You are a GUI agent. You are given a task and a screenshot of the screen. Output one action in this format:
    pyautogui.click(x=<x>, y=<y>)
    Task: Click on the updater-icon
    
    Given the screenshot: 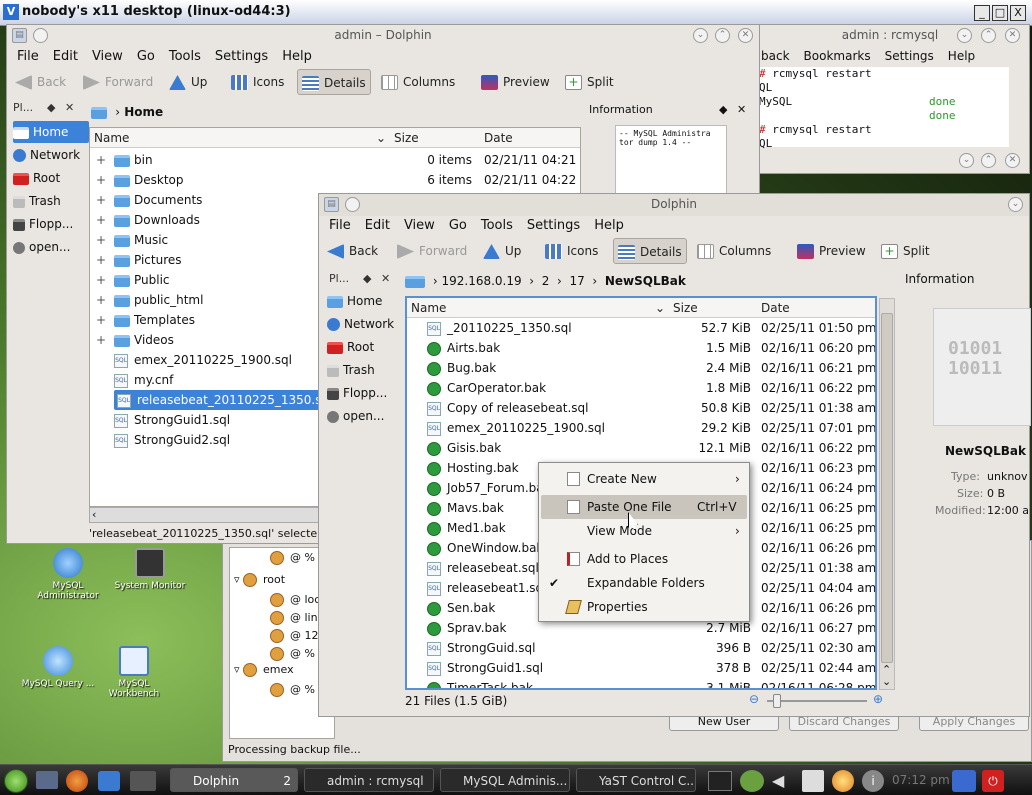 What is the action you would take?
    pyautogui.click(x=843, y=781)
    